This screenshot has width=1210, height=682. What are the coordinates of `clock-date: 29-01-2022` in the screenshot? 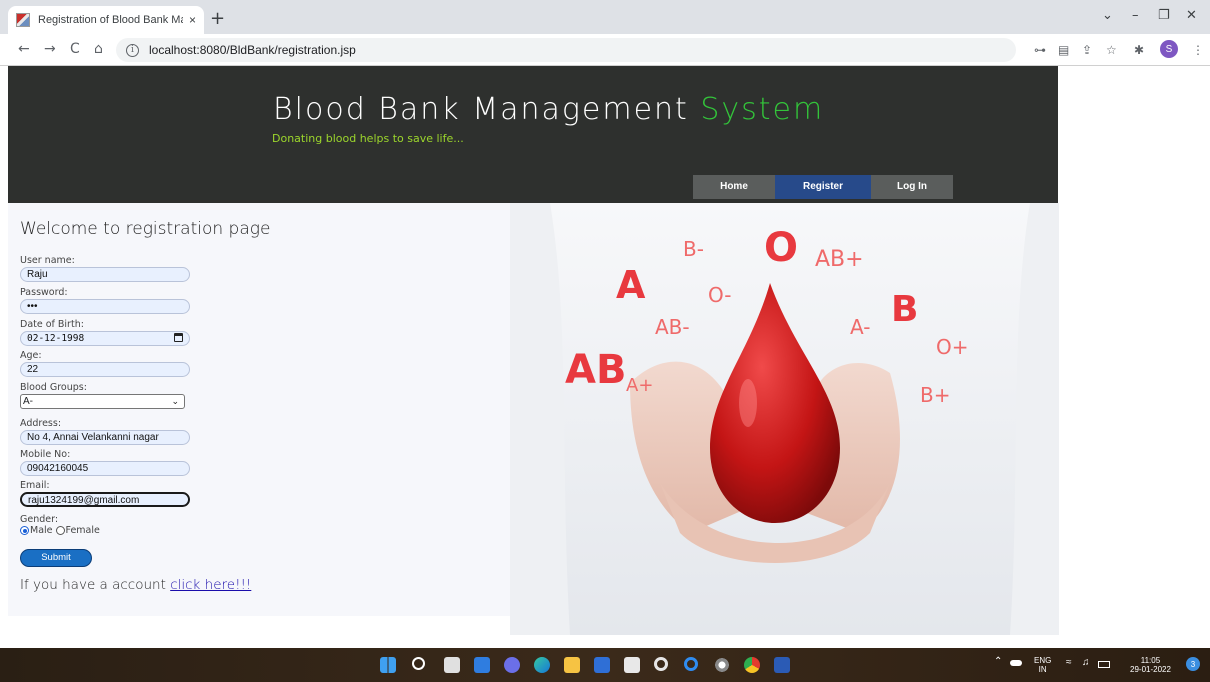 It's located at (1150, 669).